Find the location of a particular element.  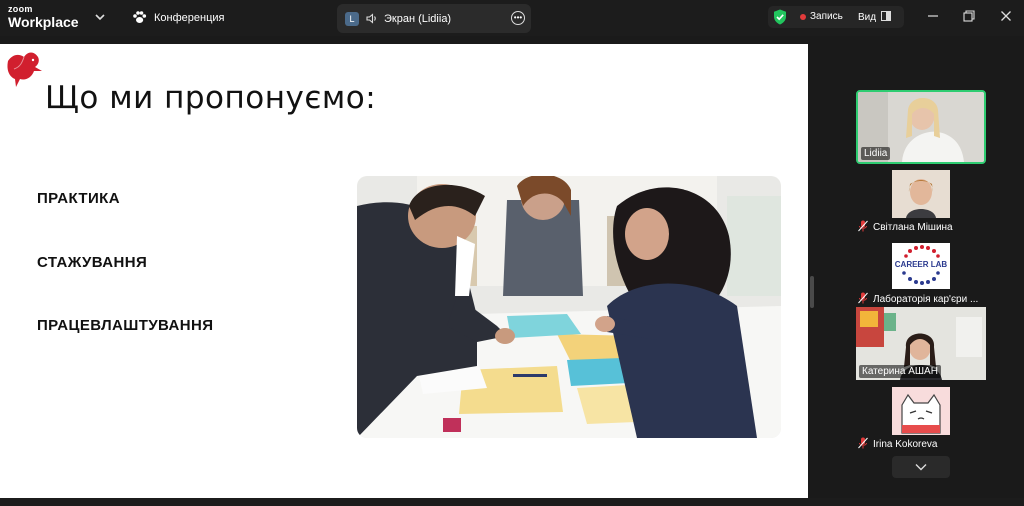

participant-name: Катерина АШАН is located at coordinates (900, 371).